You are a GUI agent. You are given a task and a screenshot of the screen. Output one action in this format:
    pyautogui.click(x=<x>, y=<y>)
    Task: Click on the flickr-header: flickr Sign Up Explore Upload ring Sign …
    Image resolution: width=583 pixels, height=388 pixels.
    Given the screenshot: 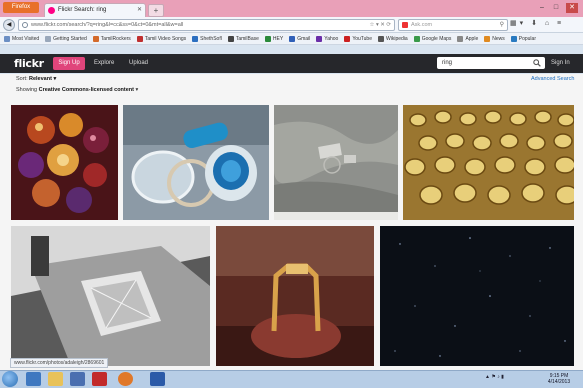 What is the action you would take?
    pyautogui.click(x=291, y=63)
    